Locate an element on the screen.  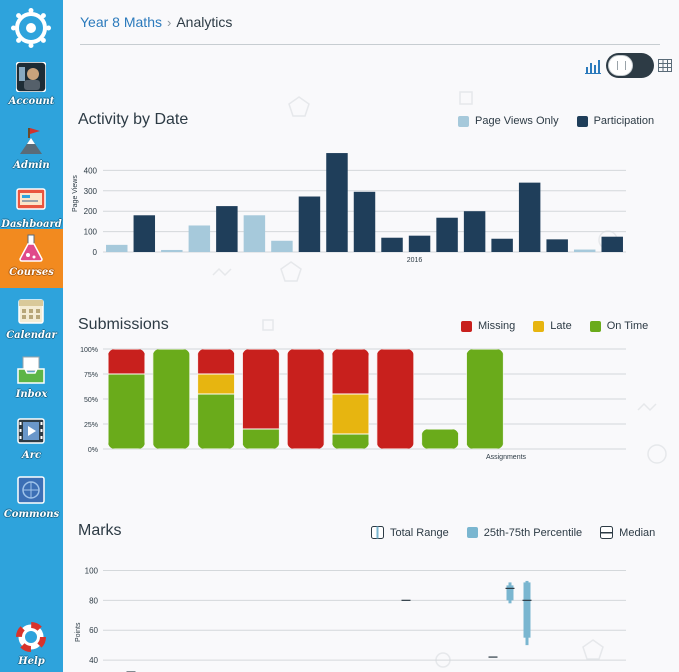
nav-commons: Commons is located at coordinates (31, 500).